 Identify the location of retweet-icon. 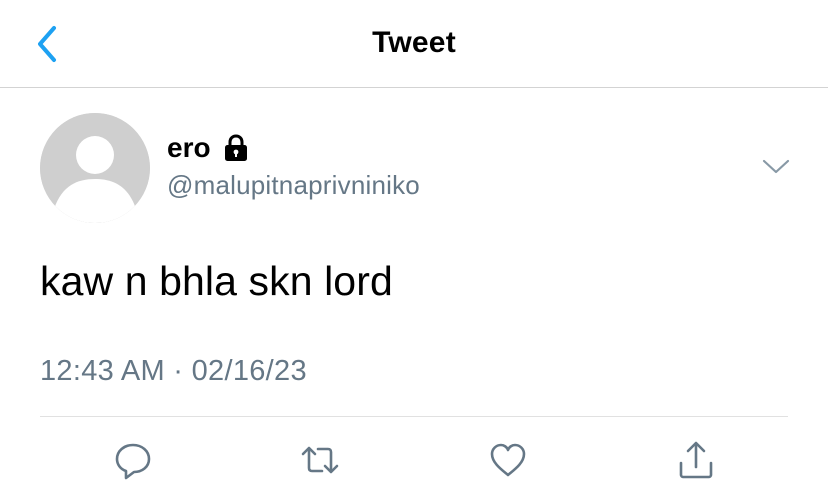
(320, 460).